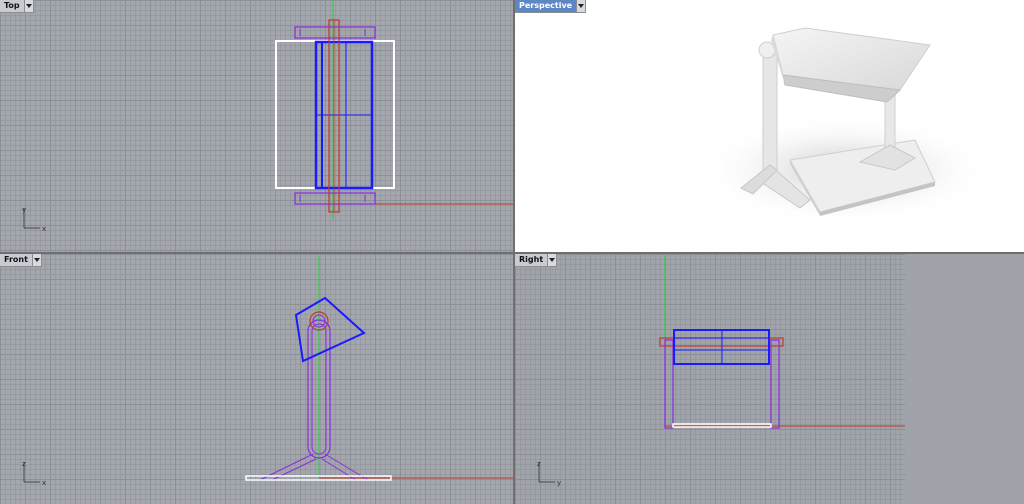  What do you see at coordinates (34, 219) in the screenshot?
I see `axis-gizmo-icon: y x` at bounding box center [34, 219].